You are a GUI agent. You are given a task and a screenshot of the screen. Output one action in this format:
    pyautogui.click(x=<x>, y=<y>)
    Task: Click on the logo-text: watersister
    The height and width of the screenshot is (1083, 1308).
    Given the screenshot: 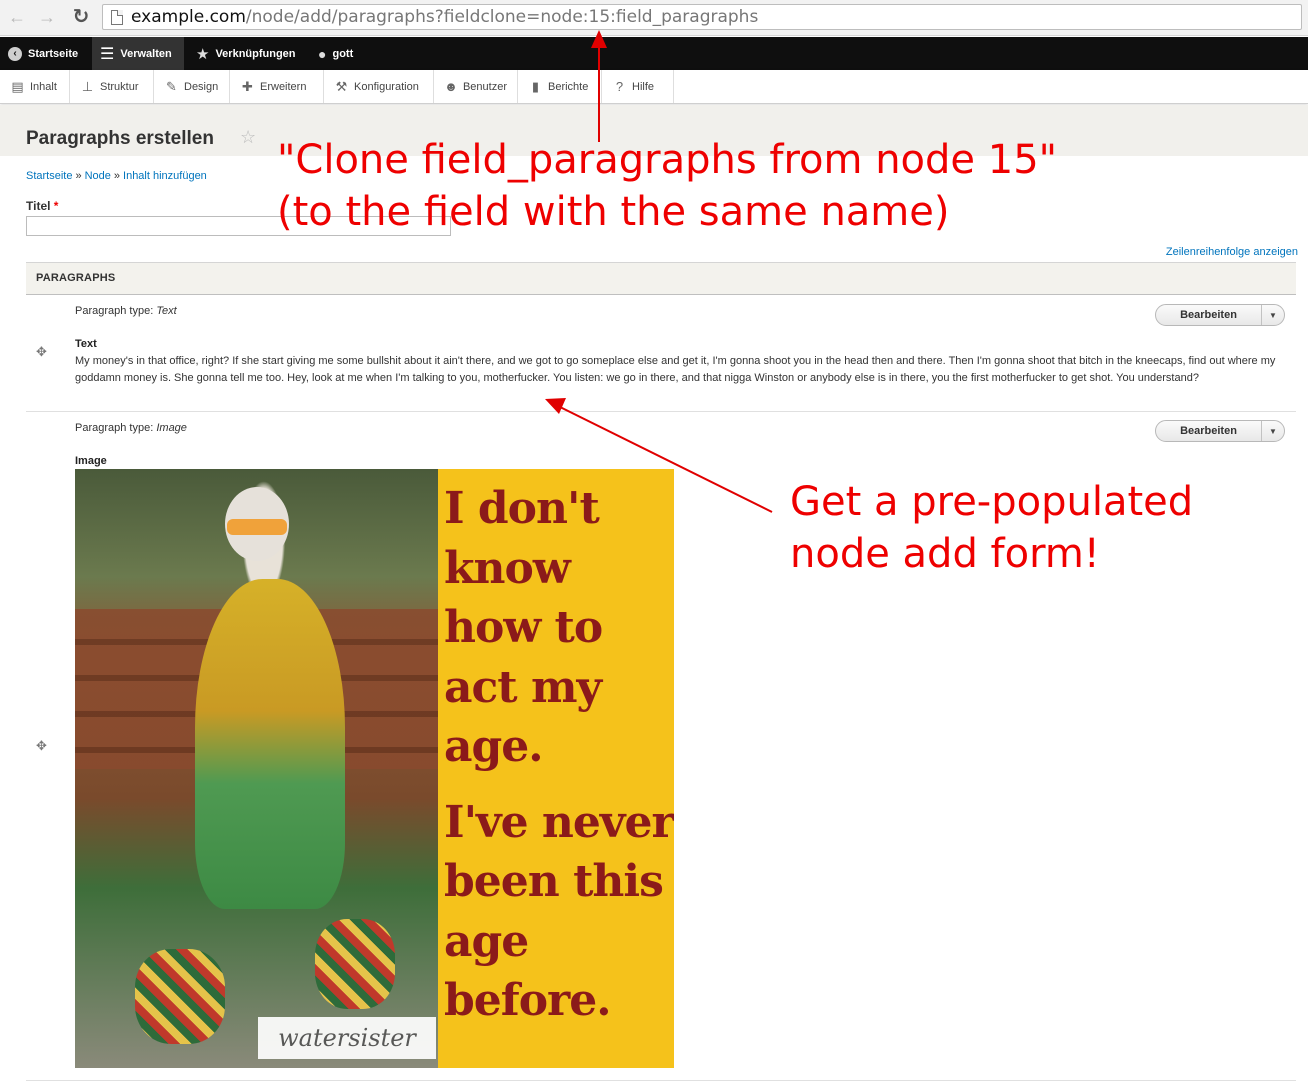 What is the action you would take?
    pyautogui.click(x=347, y=1038)
    